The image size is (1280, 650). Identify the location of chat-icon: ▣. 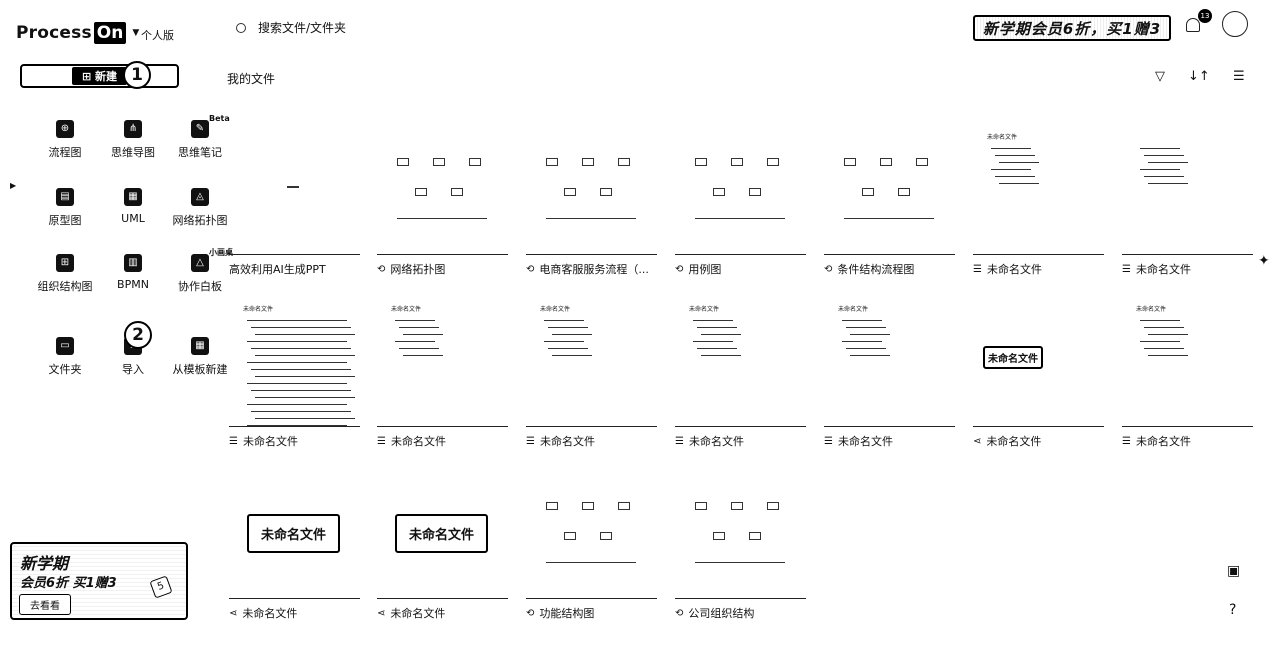
(1233, 571).